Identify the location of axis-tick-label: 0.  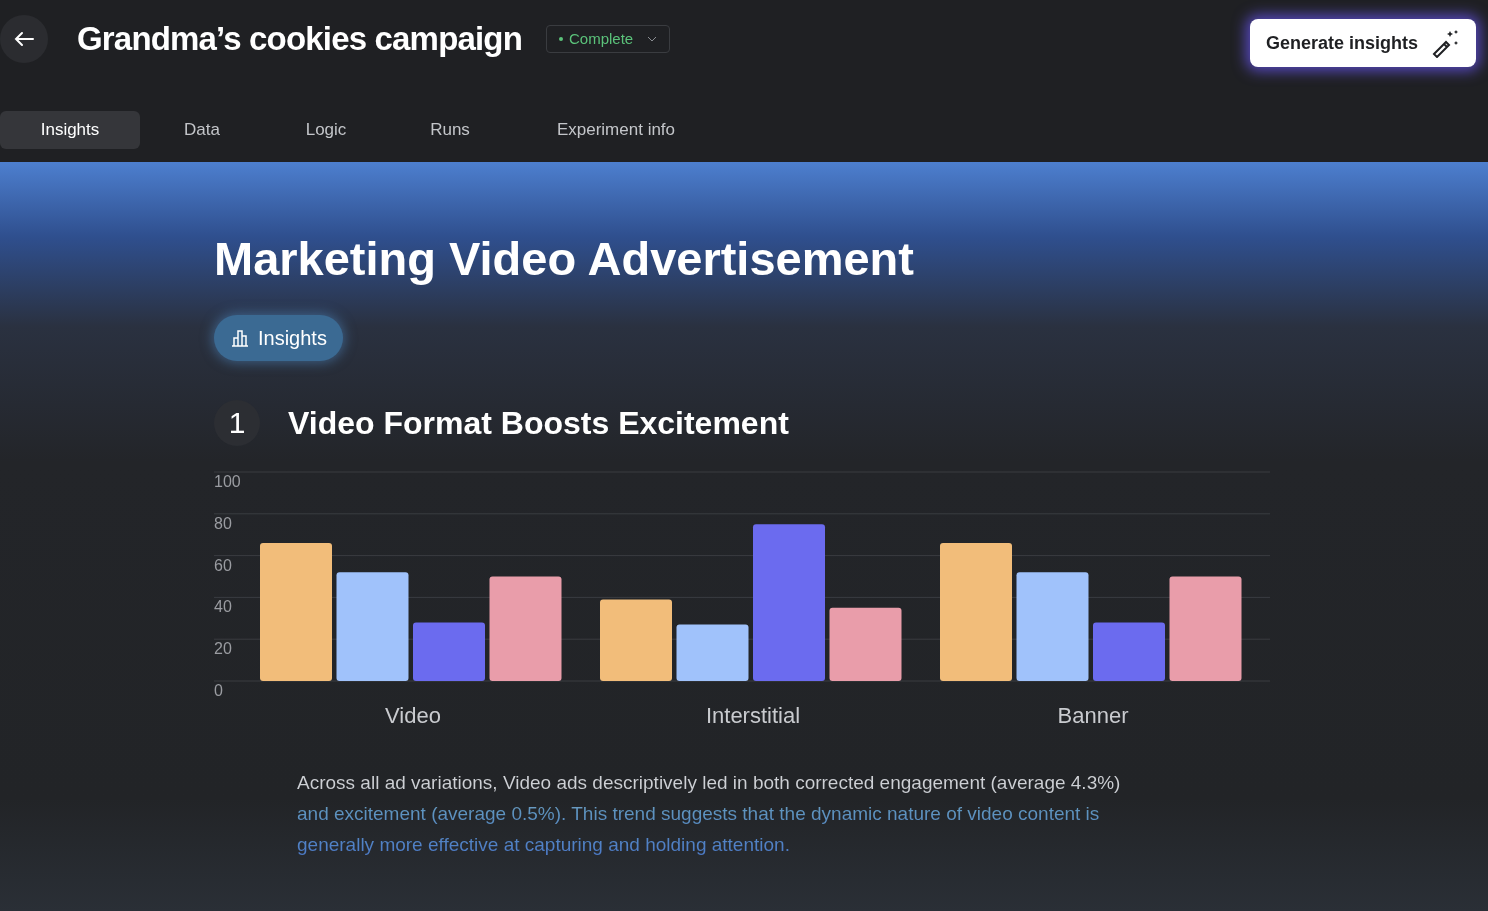
(218, 690).